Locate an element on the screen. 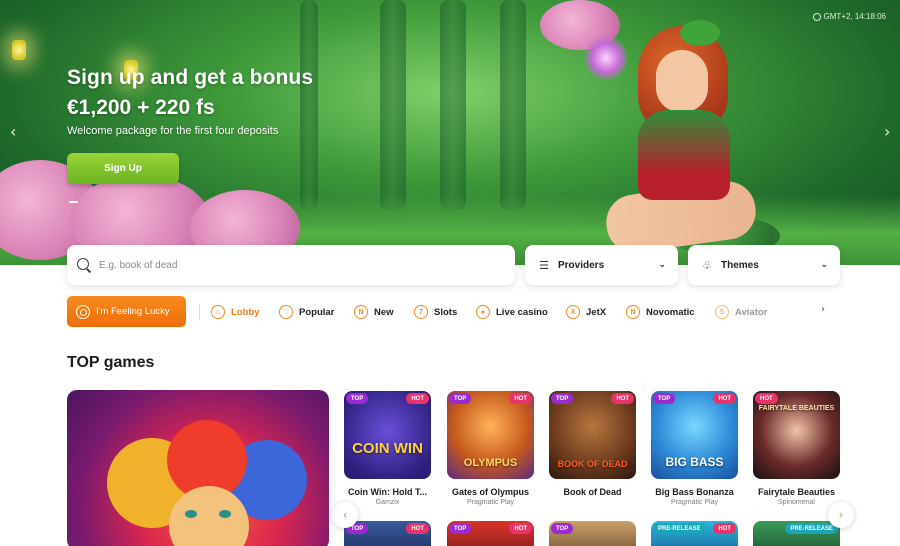  providers-dropdown: ☰ Providers ⌄ is located at coordinates (601, 265).